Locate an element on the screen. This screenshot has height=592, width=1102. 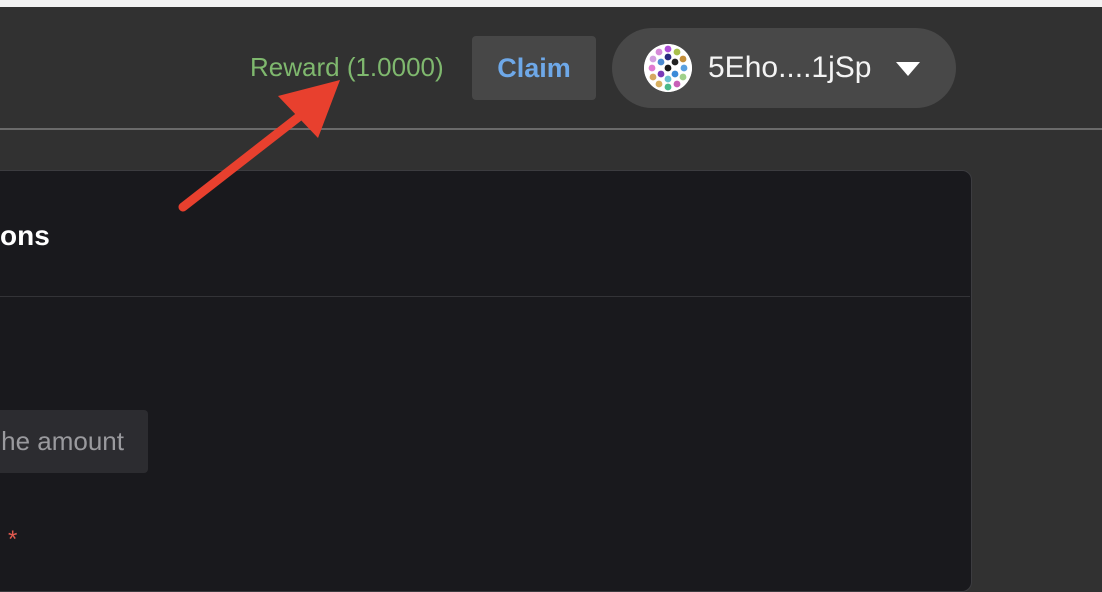
reward-amount-label: Reward (1.0000) is located at coordinates (347, 67).